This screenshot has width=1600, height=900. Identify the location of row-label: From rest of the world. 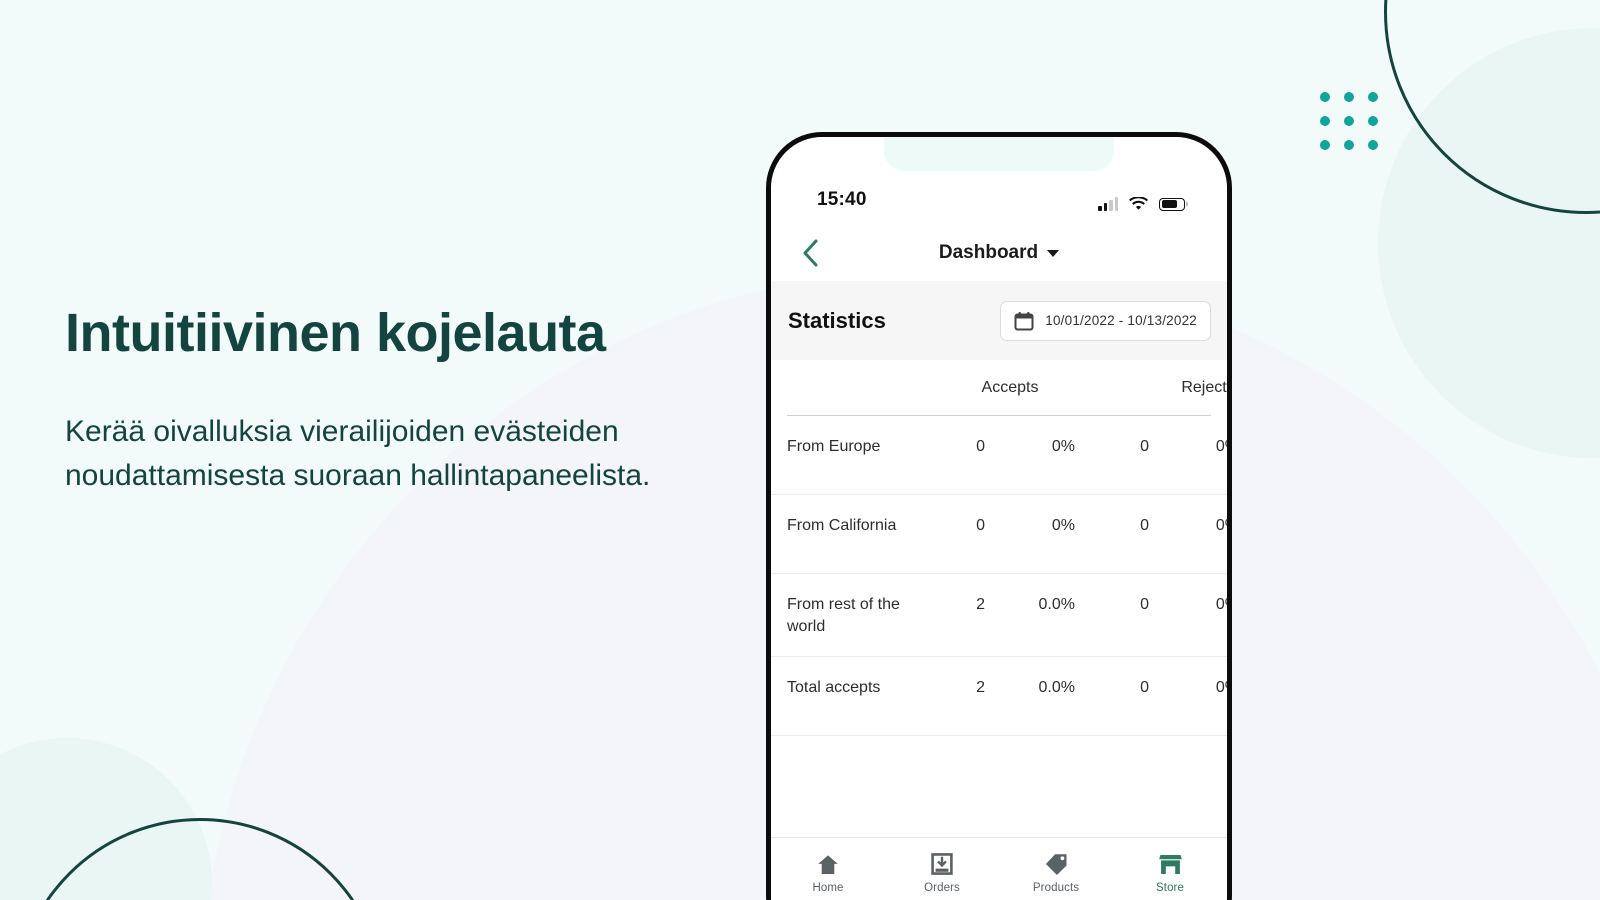
(843, 616).